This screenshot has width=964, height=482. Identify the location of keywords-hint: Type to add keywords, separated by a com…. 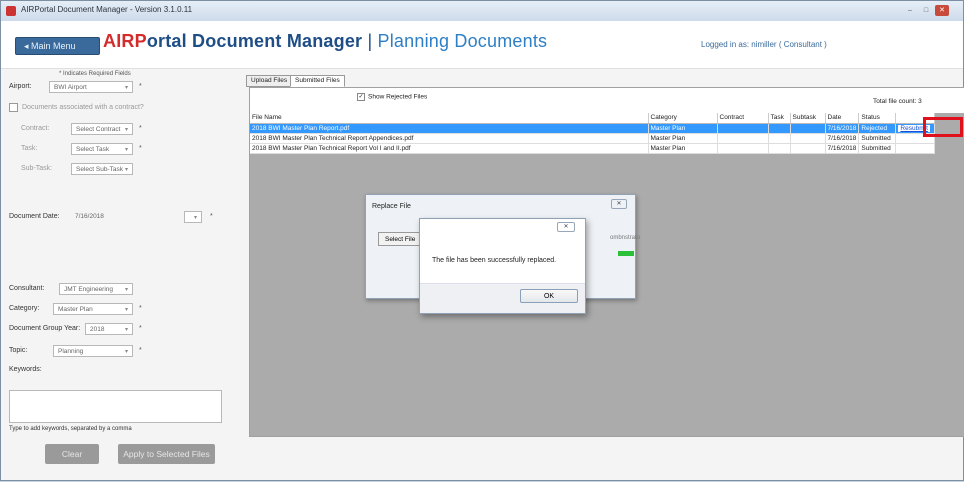
(70, 429).